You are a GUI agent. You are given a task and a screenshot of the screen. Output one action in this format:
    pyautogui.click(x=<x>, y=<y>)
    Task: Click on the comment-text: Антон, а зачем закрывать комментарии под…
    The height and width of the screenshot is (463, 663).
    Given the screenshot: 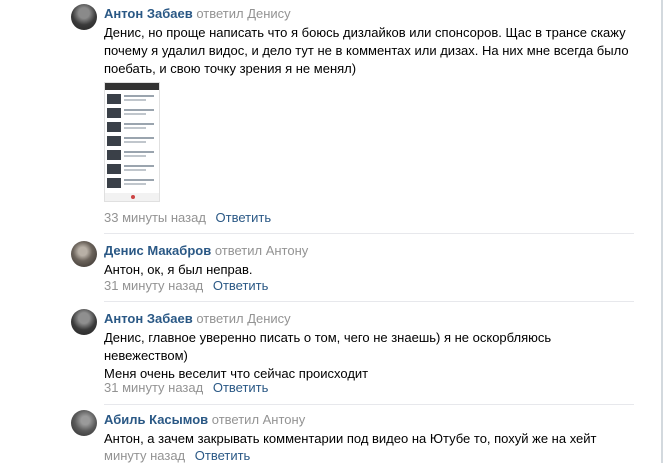 What is the action you would take?
    pyautogui.click(x=371, y=439)
    